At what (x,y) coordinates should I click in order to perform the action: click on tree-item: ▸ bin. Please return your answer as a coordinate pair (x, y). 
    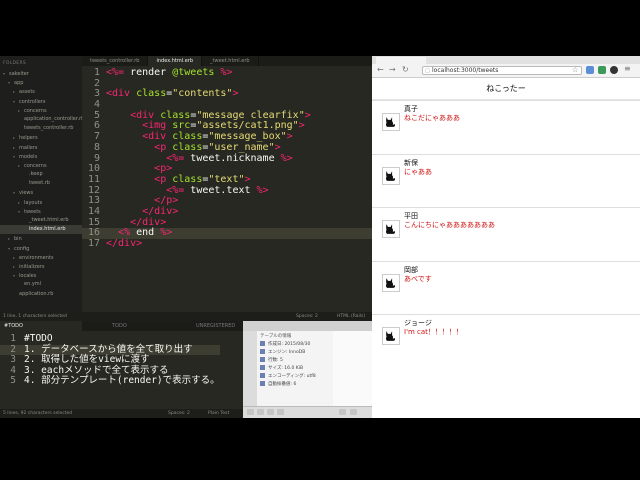
    Looking at the image, I should click on (41, 238).